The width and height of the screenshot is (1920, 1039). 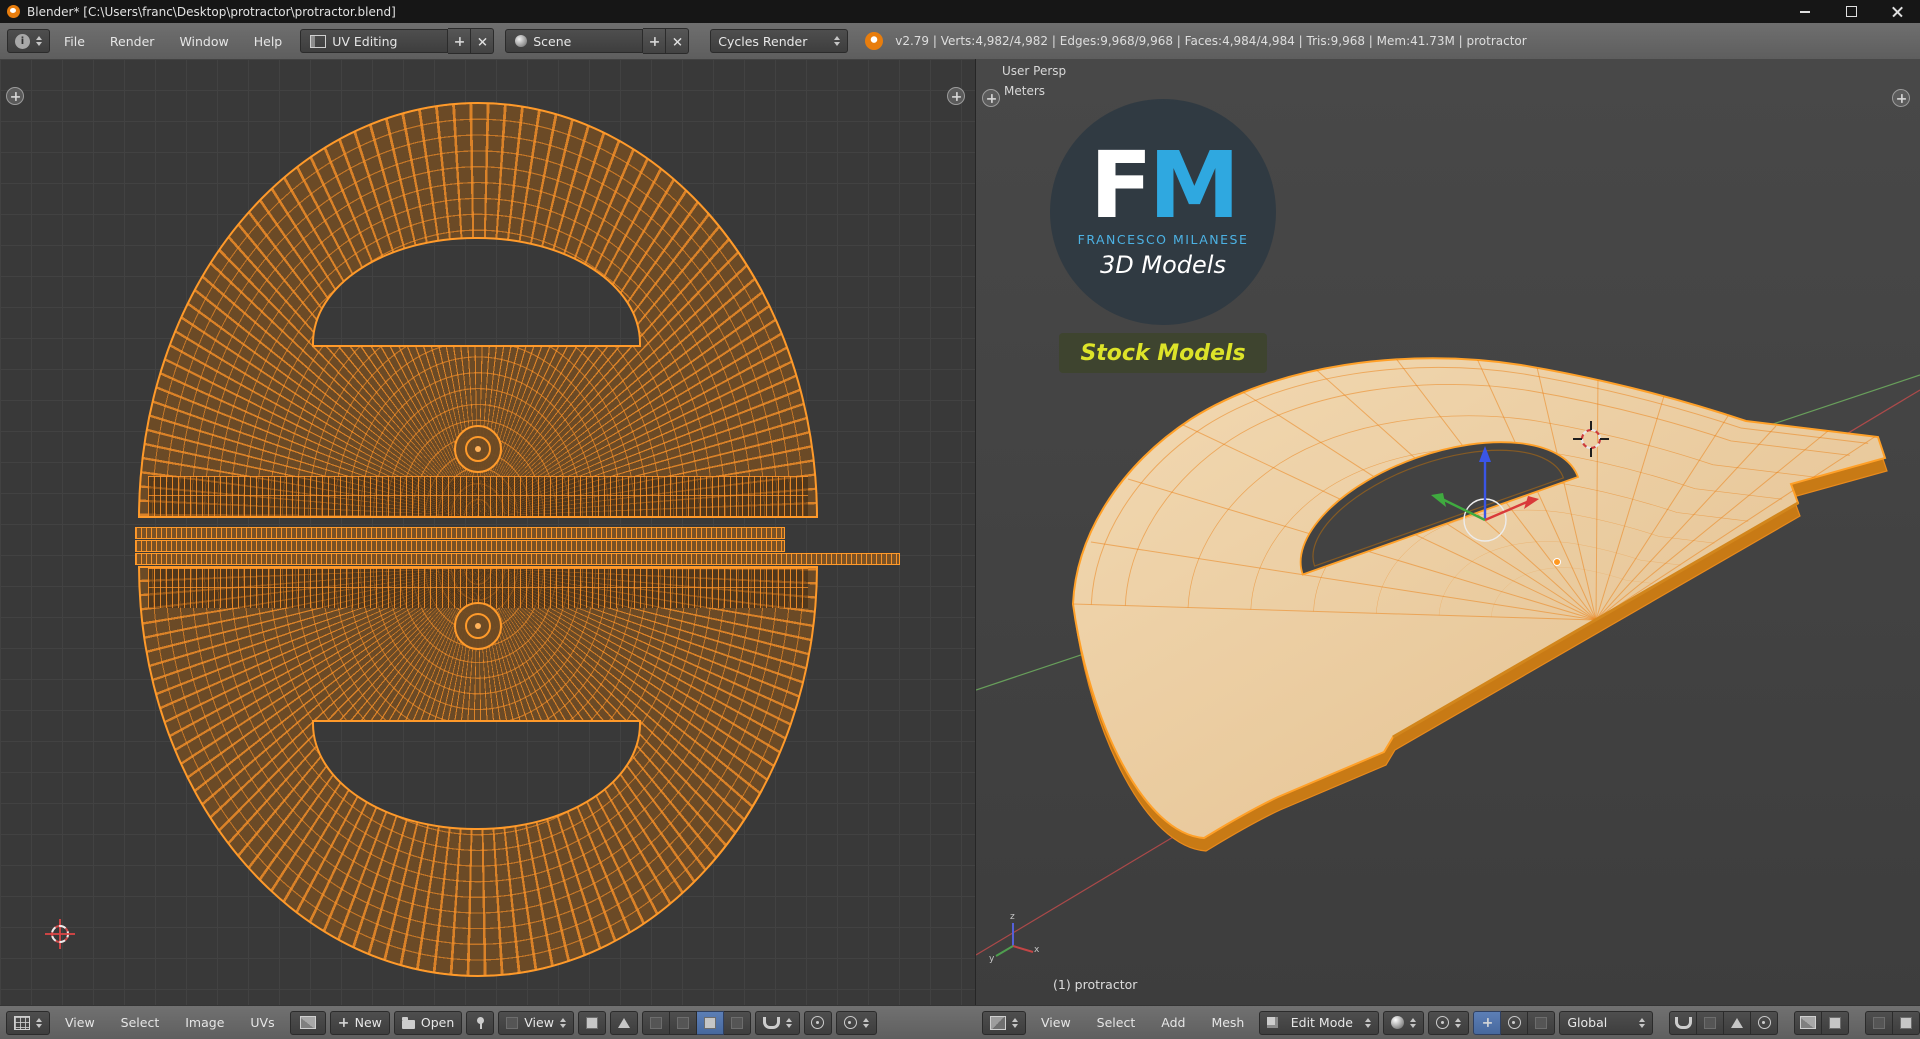 I want to click on scene-add-button, so click(x=655, y=41).